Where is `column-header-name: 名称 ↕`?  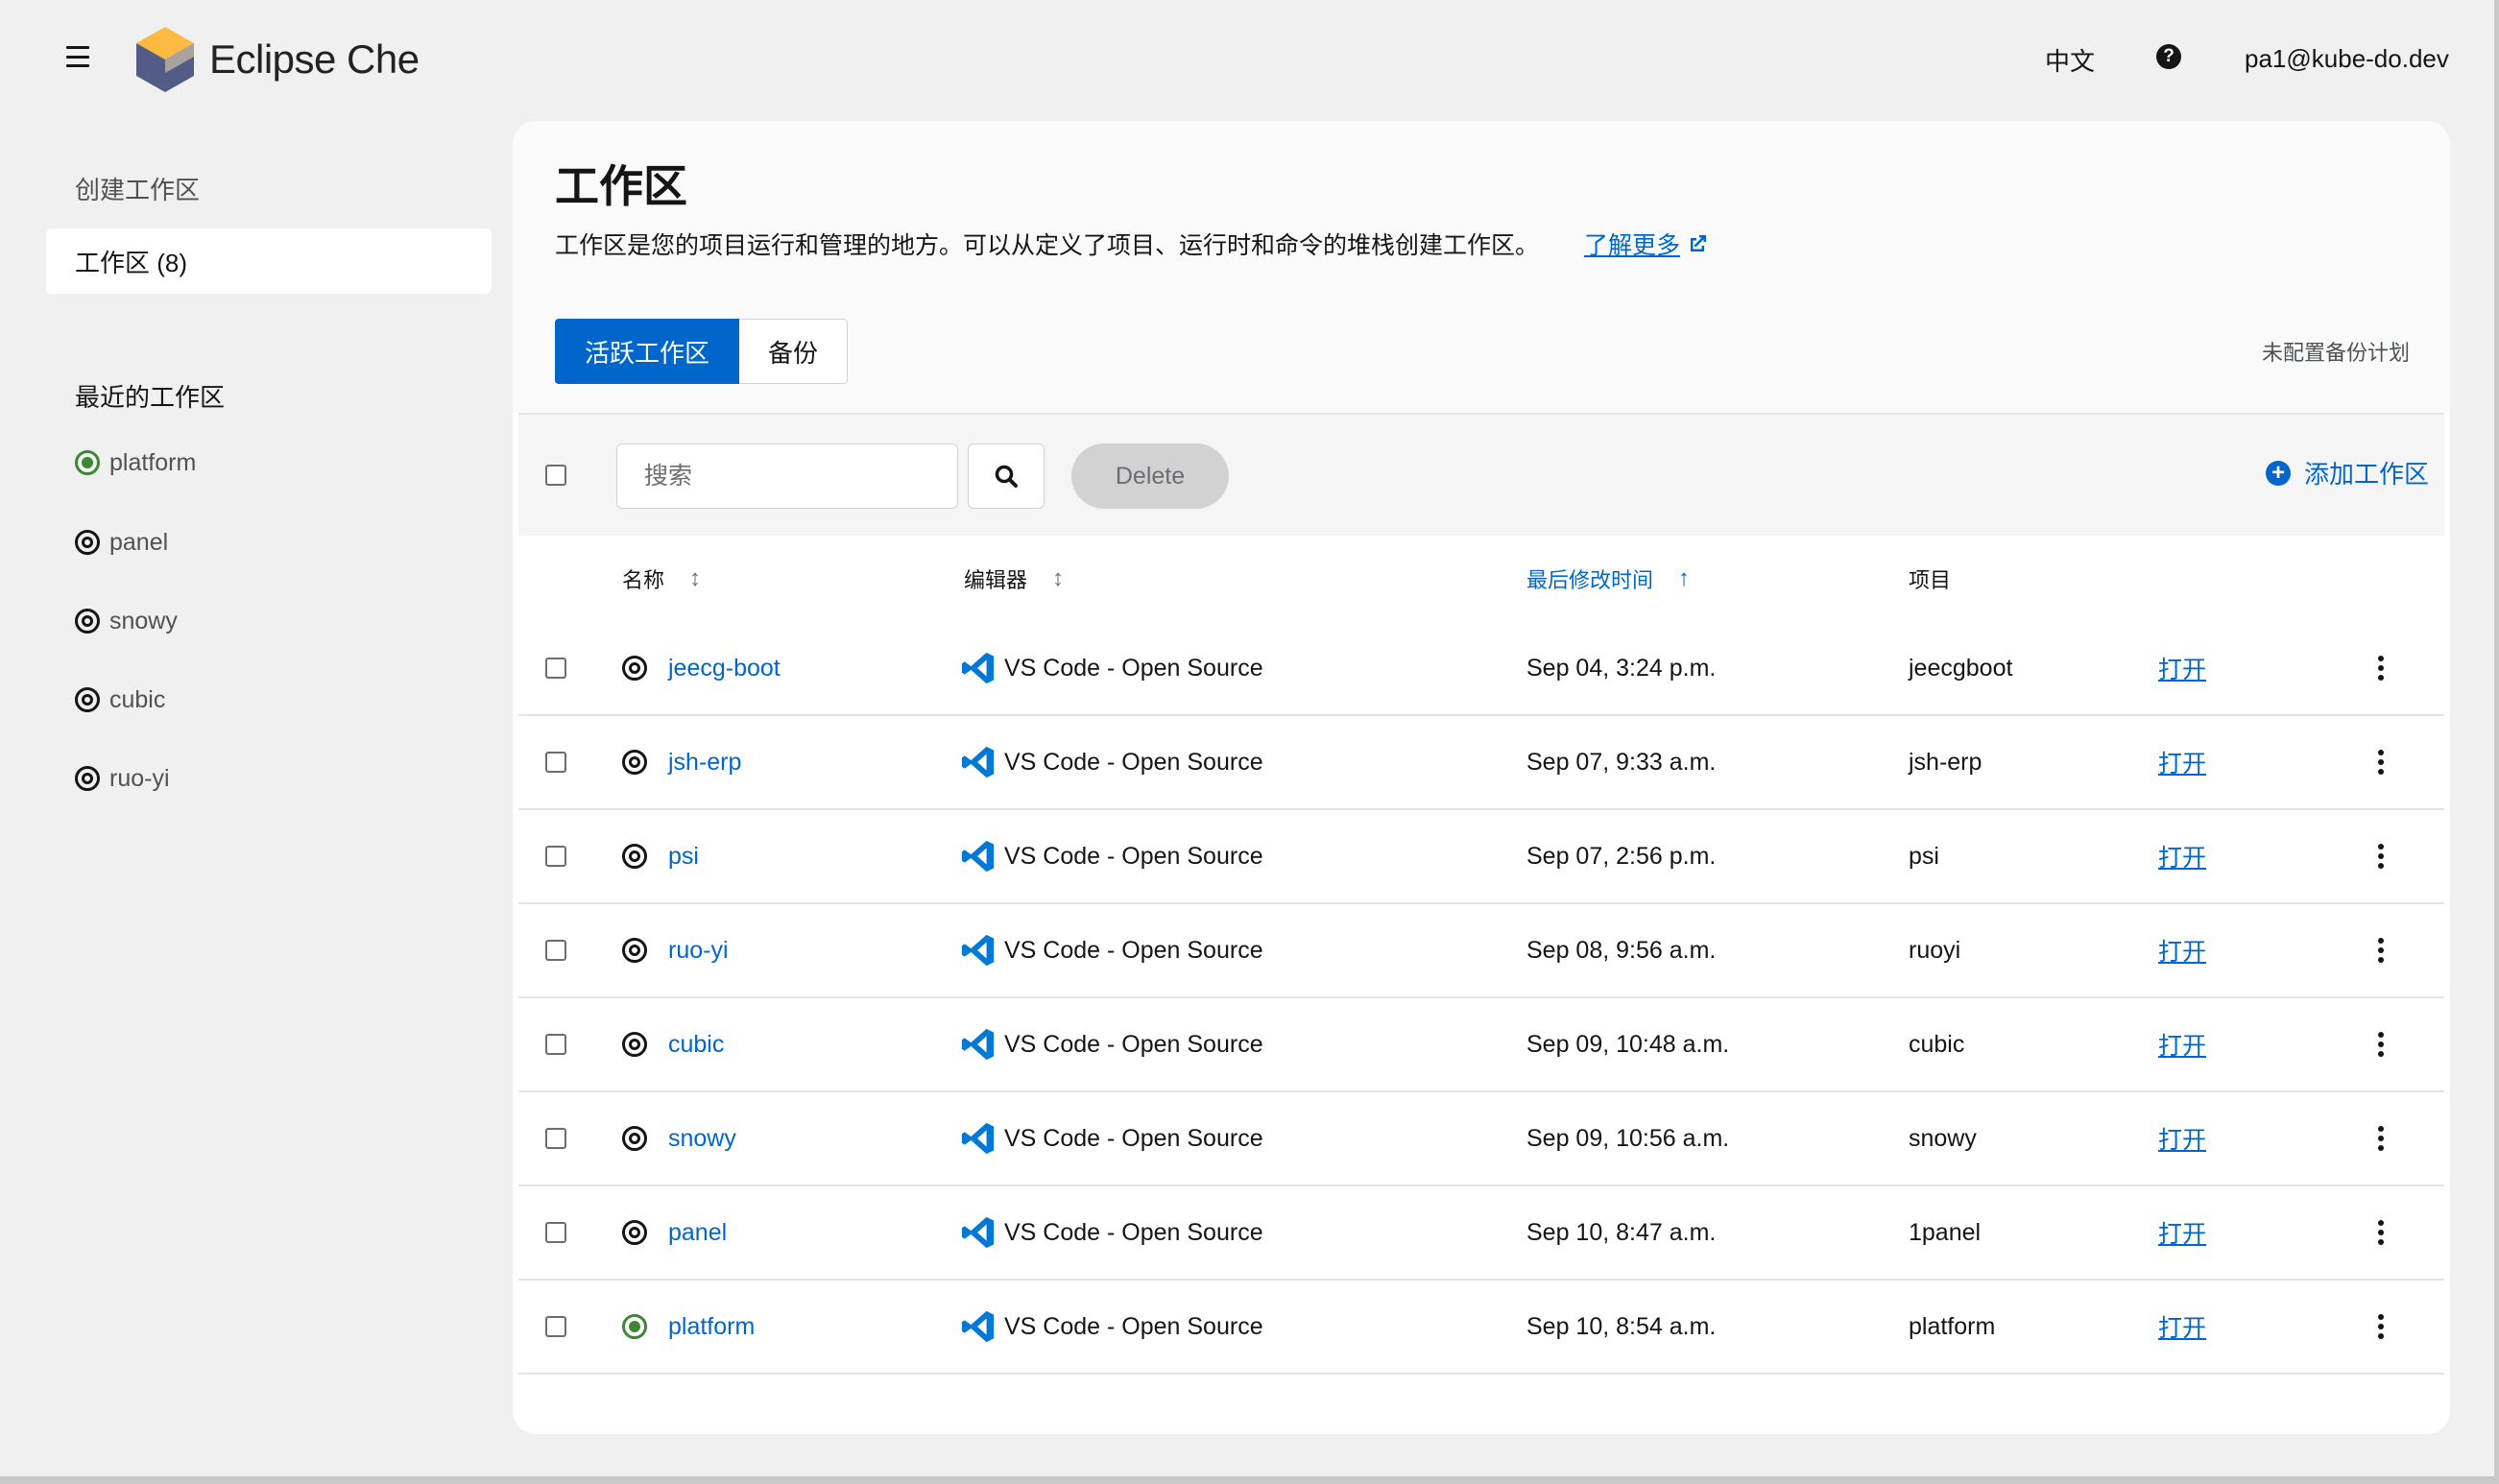 column-header-name: 名称 ↕ is located at coordinates (661, 579).